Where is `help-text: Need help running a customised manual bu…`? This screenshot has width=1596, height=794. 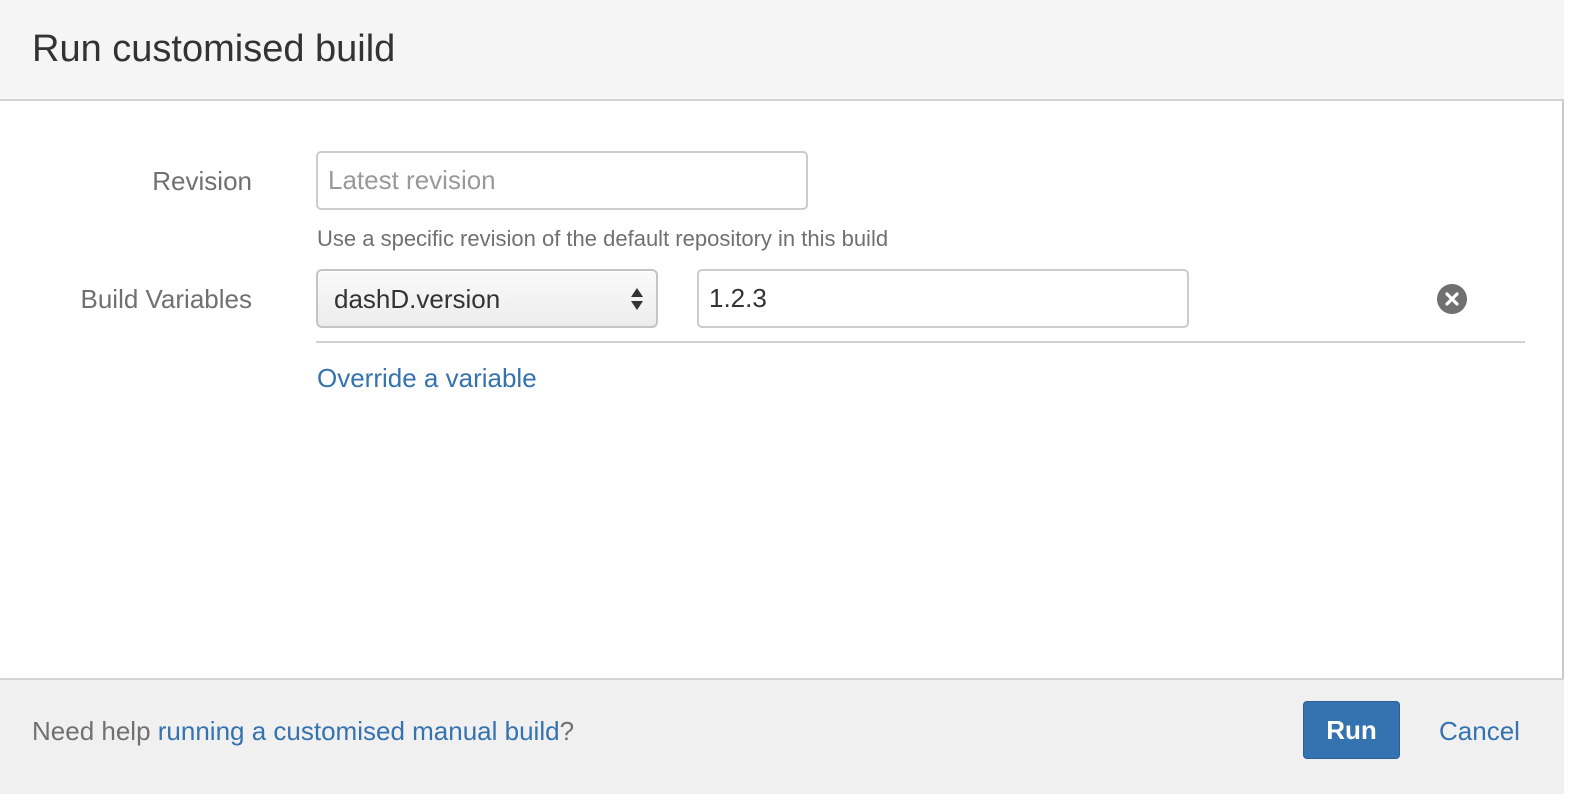 help-text: Need help running a customised manual bu… is located at coordinates (303, 731).